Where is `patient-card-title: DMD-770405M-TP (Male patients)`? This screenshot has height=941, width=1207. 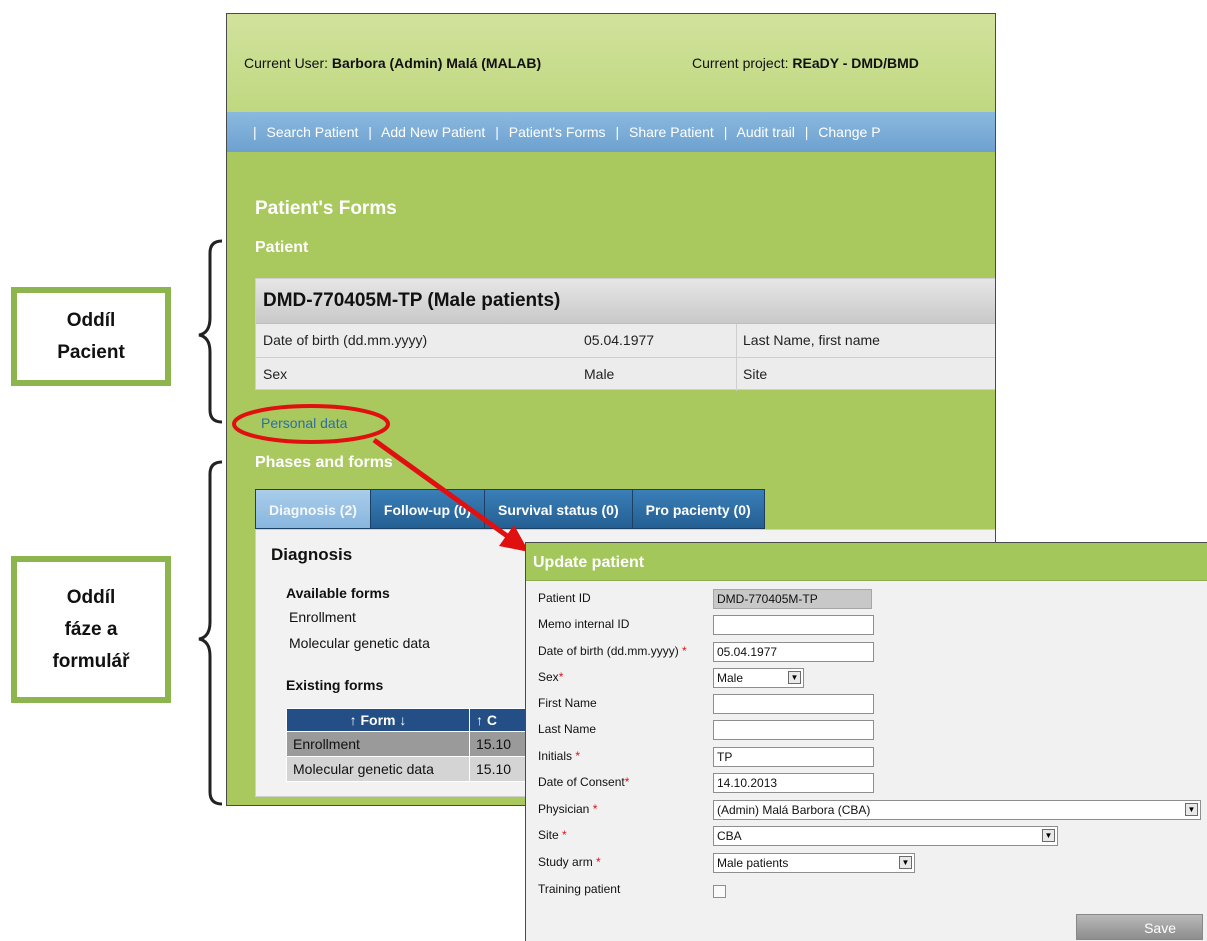 patient-card-title: DMD-770405M-TP (Male patients) is located at coordinates (625, 301).